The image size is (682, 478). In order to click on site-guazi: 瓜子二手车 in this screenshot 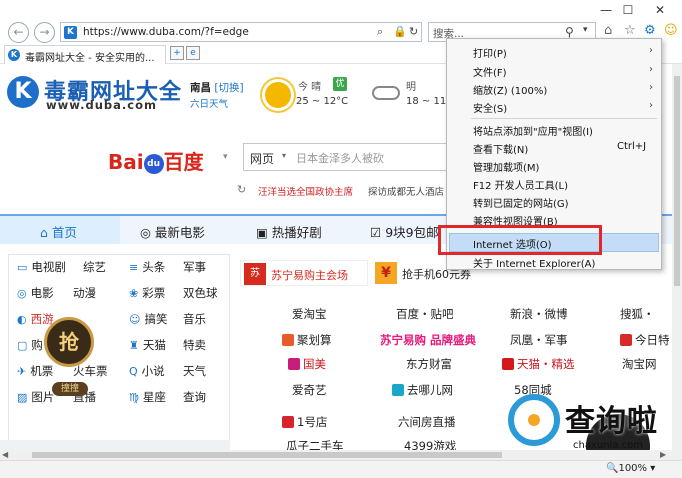, I will do `click(315, 444)`.